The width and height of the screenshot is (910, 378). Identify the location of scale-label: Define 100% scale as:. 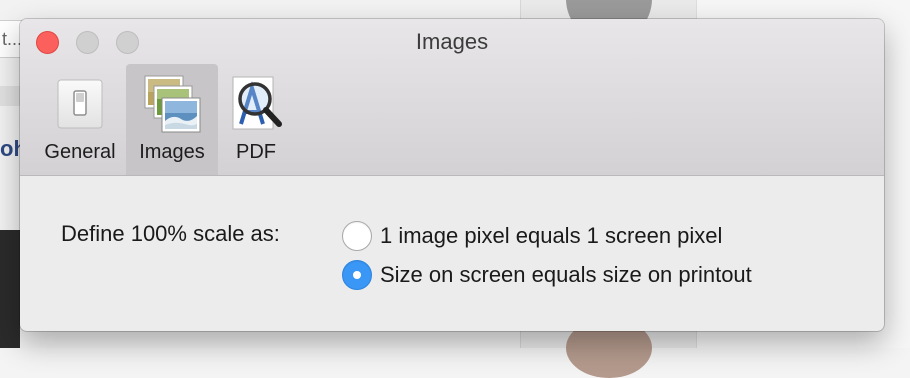
(170, 233).